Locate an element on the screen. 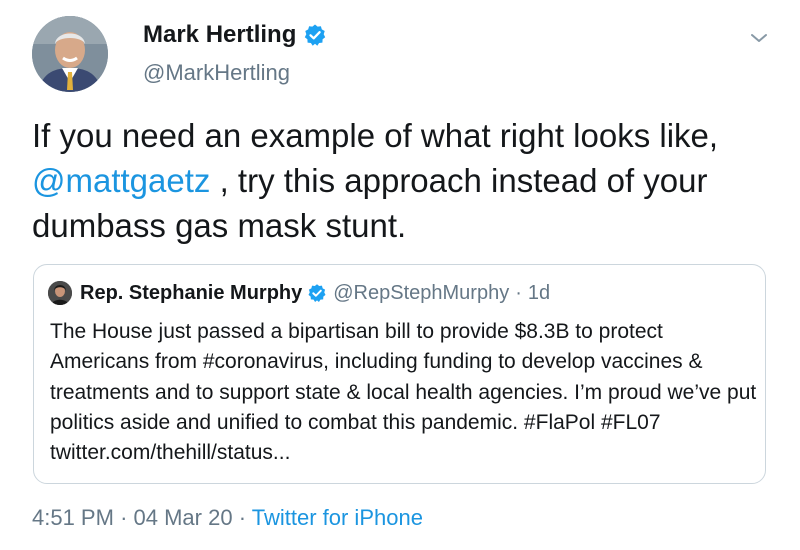 Image resolution: width=800 pixels, height=550 pixels. tweet-date: 04 Mar 20 is located at coordinates (183, 517).